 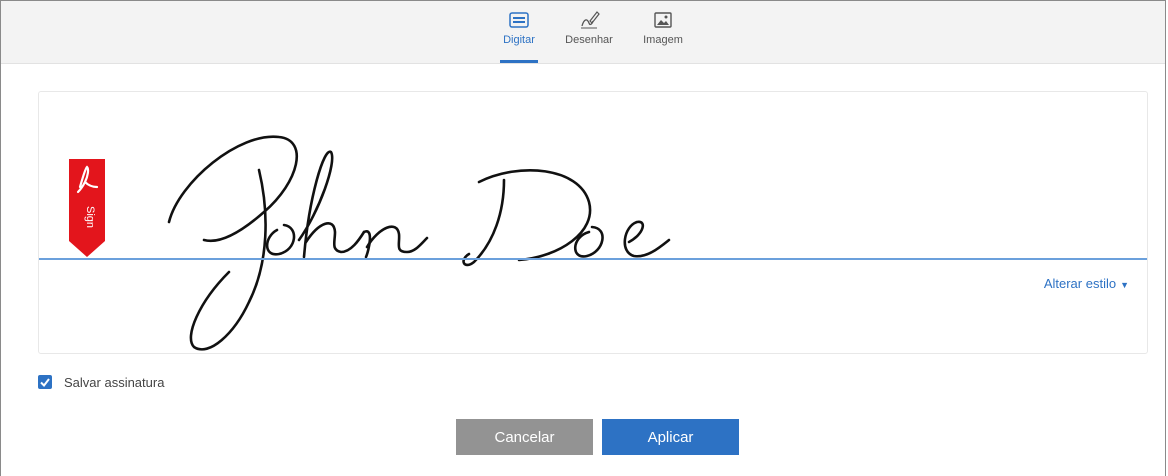 I want to click on change-style-dropdown: Alterar estilo ▼, so click(x=1086, y=283).